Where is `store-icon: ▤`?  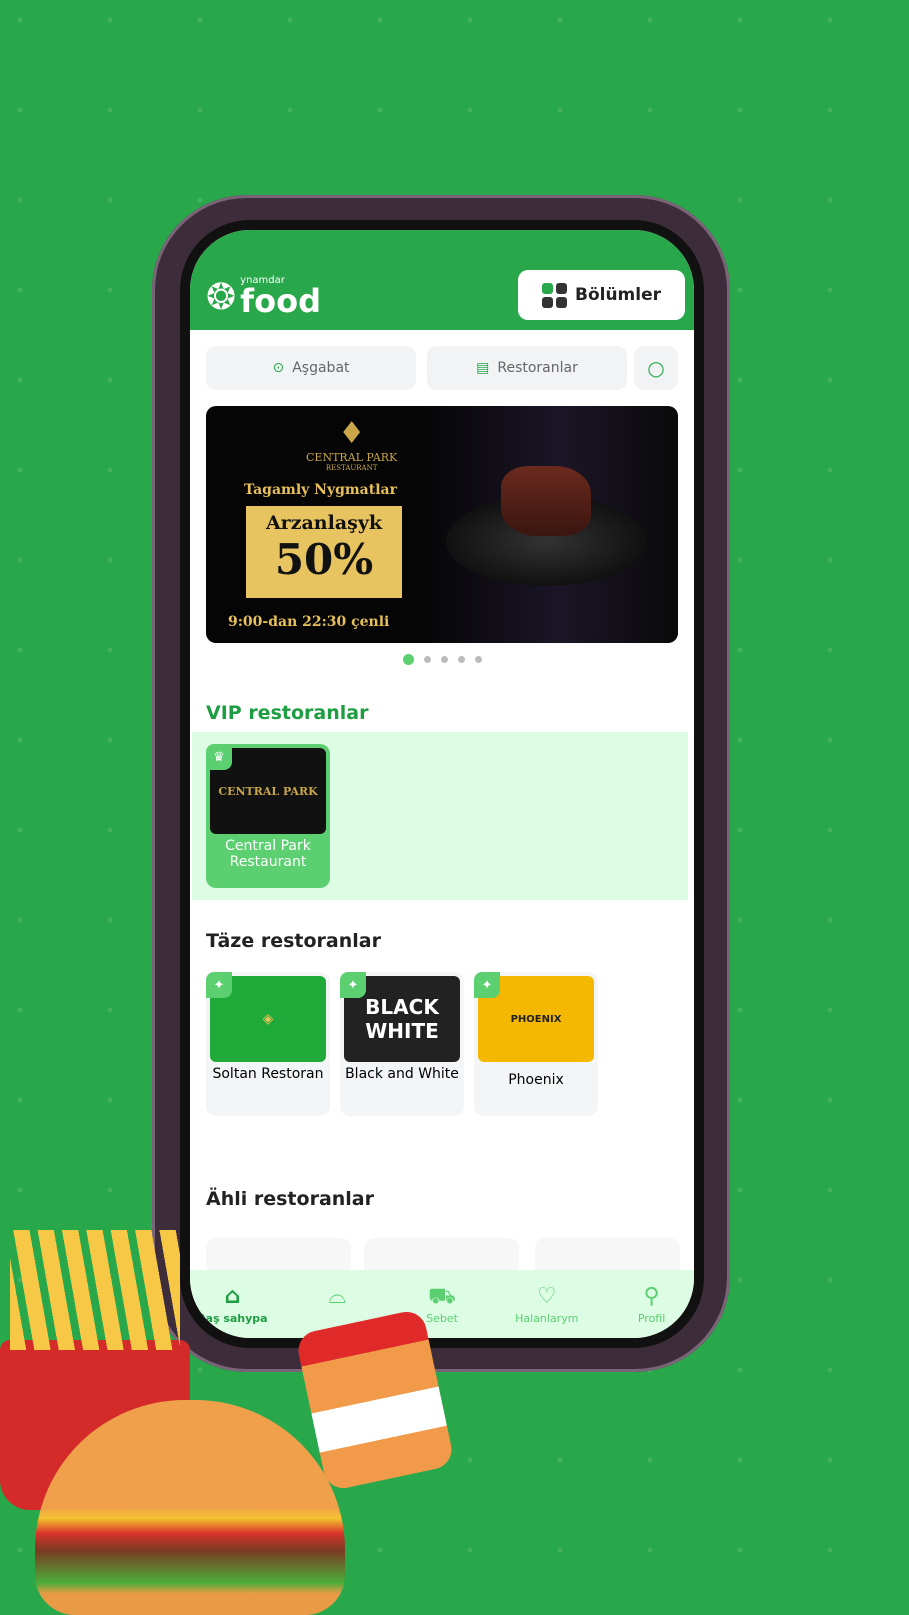 store-icon: ▤ is located at coordinates (483, 368).